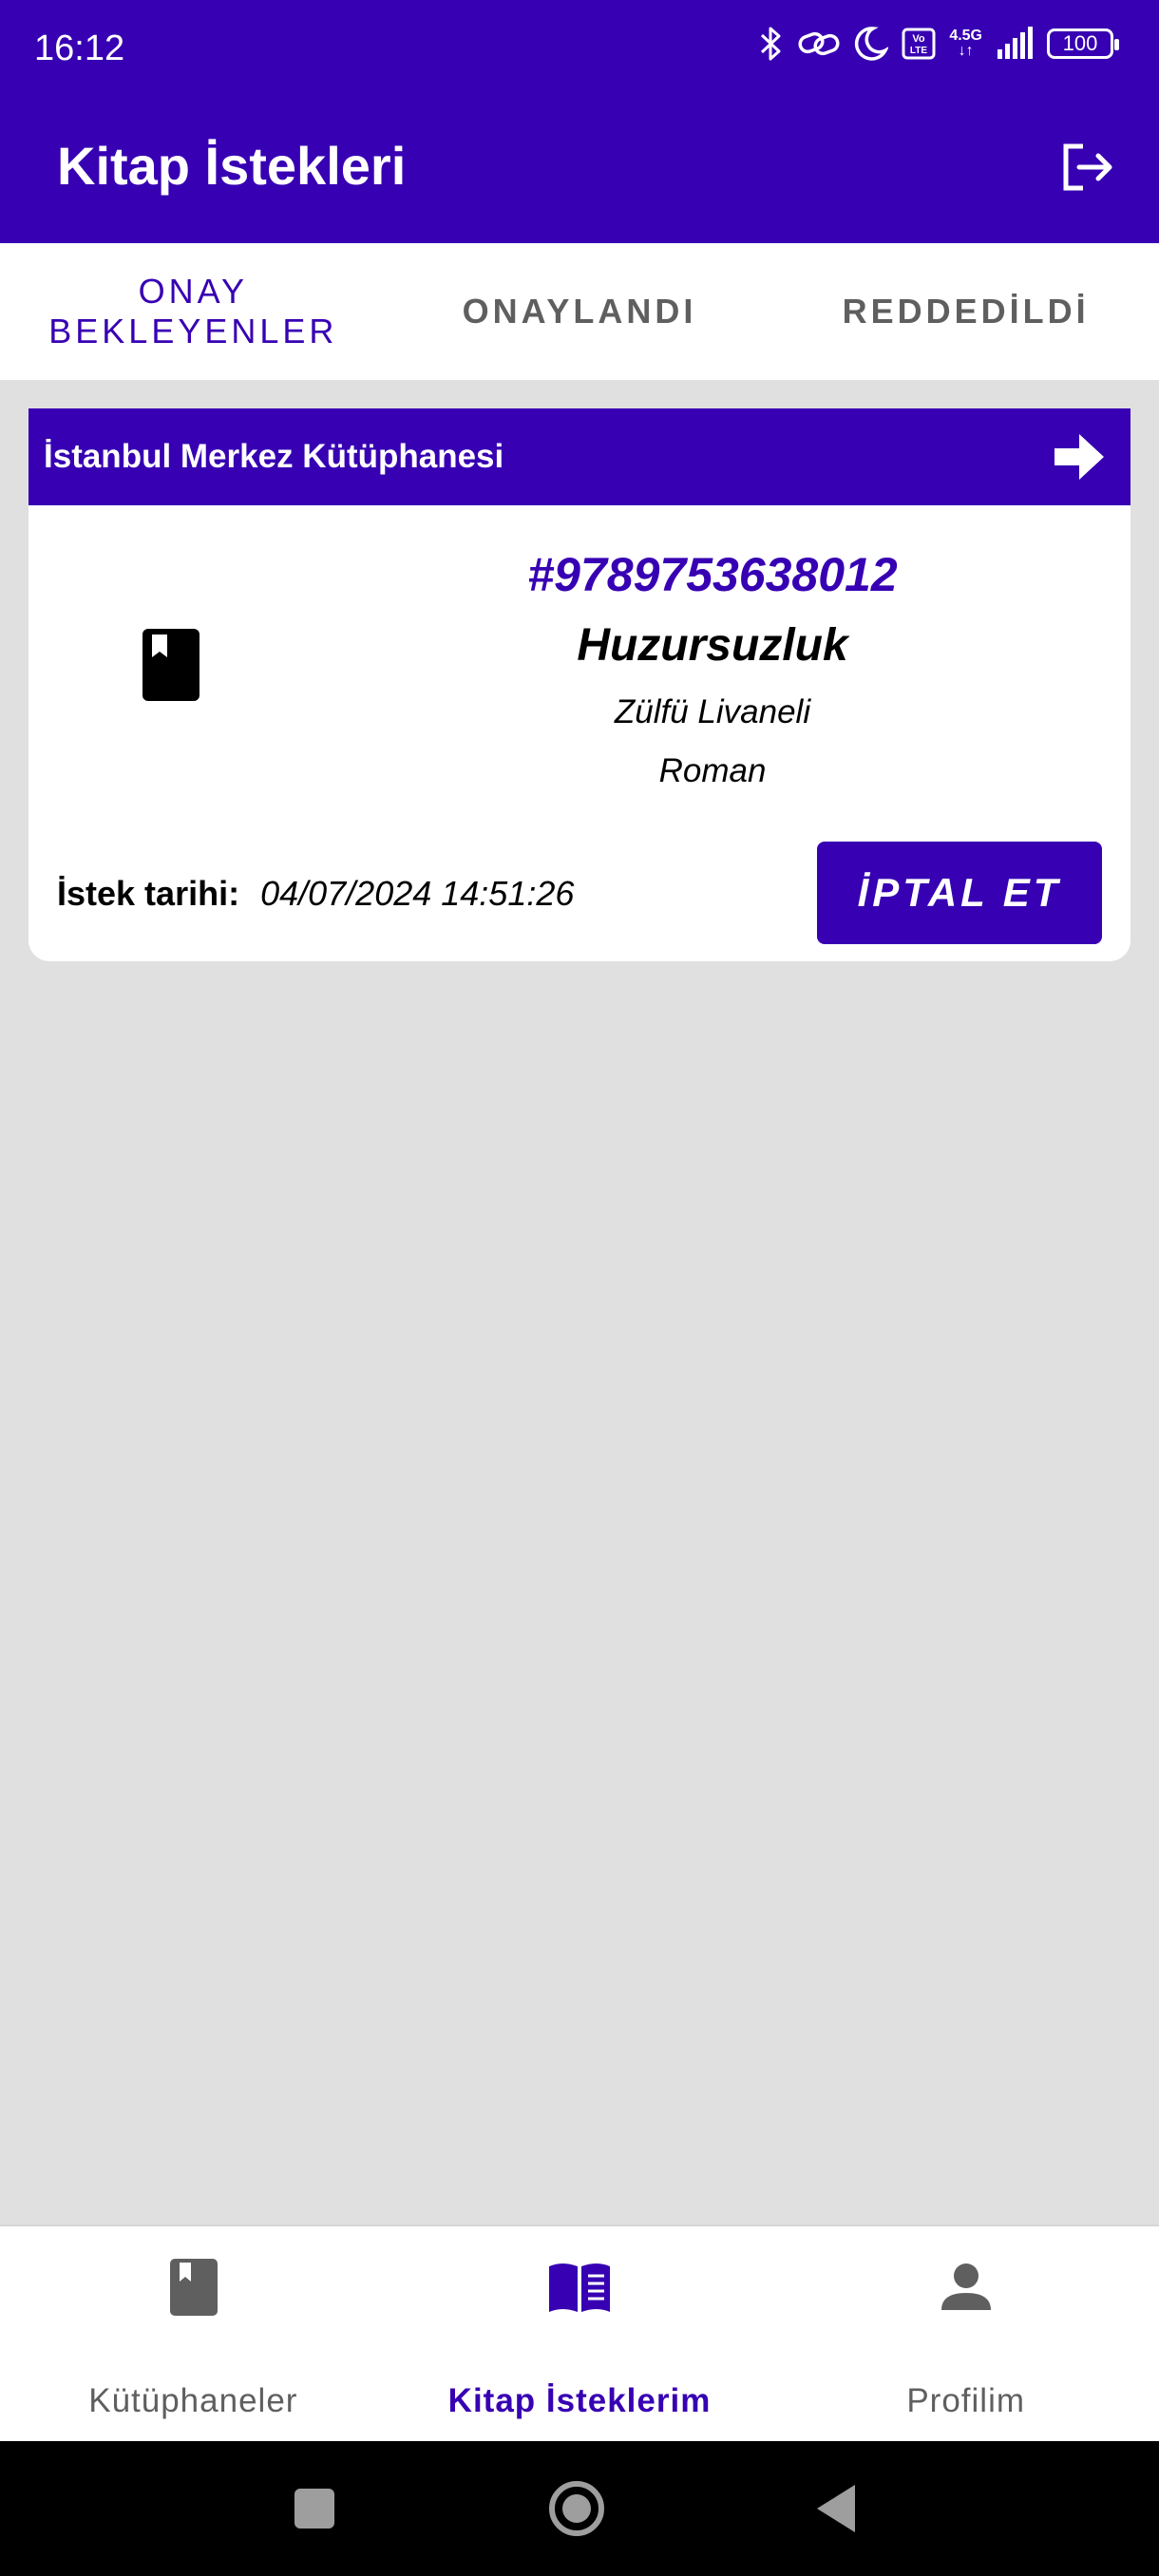 This screenshot has width=1159, height=2576. I want to click on tab-rejected: REDDEDİLDİ, so click(965, 311).